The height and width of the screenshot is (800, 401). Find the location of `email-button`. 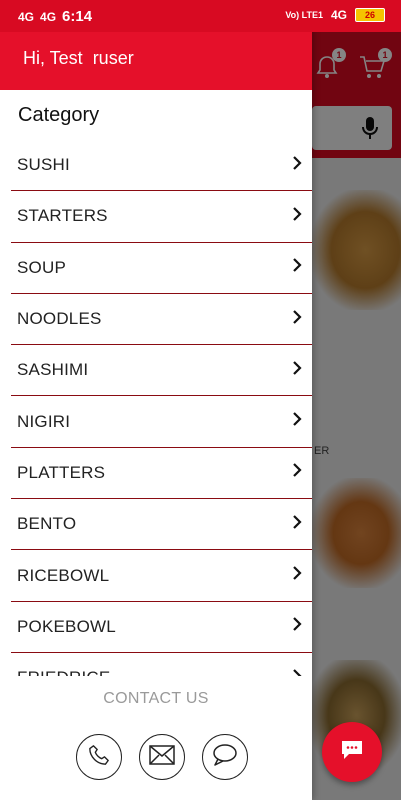

email-button is located at coordinates (162, 757).